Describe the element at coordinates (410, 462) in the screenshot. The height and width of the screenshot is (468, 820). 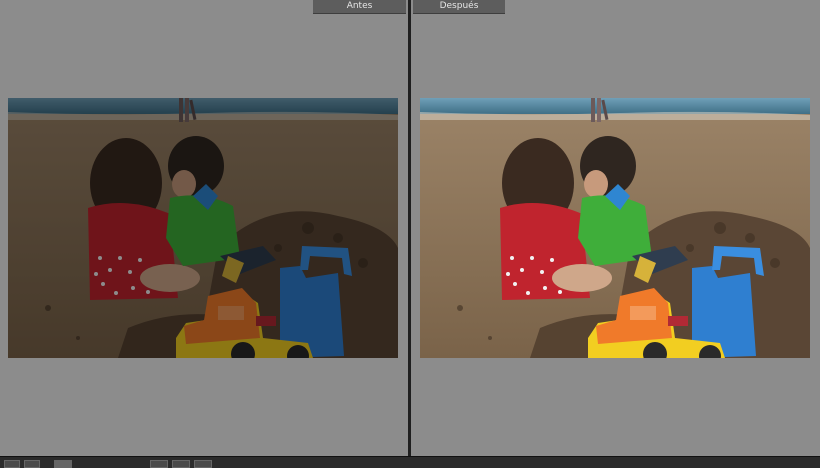
I see `bottom-toolbar` at that location.